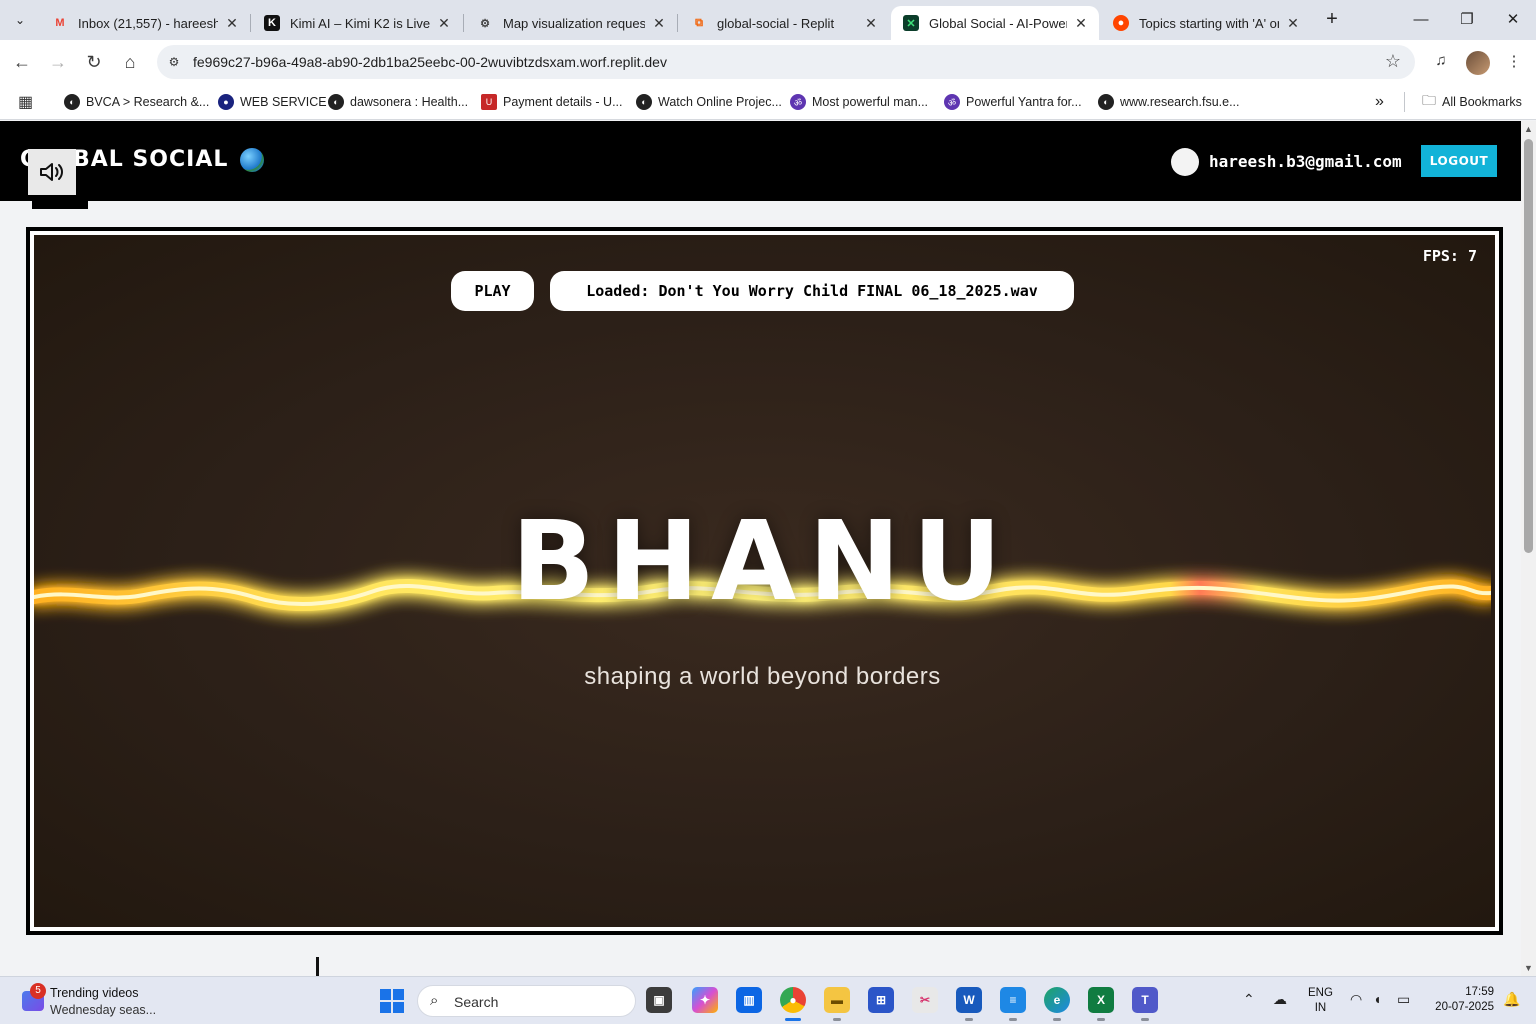 This screenshot has width=1536, height=1024. Describe the element at coordinates (1528, 346) in the screenshot. I see `scrollbar-thumb` at that location.